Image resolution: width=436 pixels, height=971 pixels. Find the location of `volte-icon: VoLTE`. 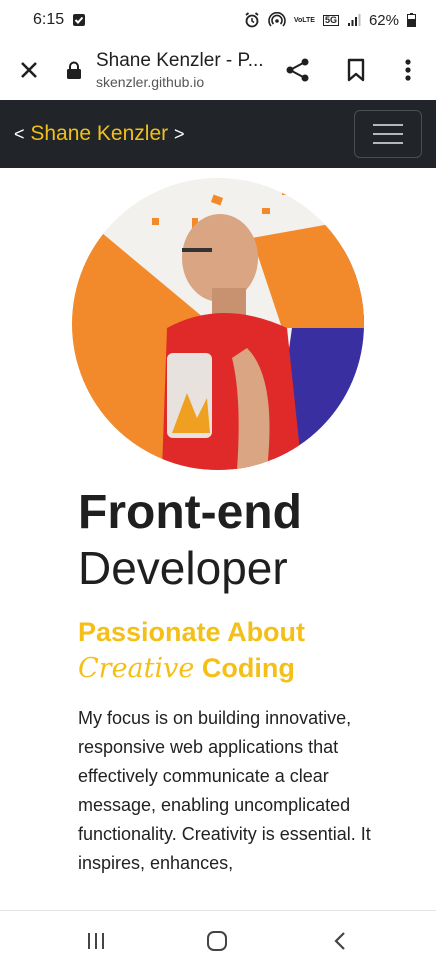

volte-icon: VoLTE is located at coordinates (304, 20).